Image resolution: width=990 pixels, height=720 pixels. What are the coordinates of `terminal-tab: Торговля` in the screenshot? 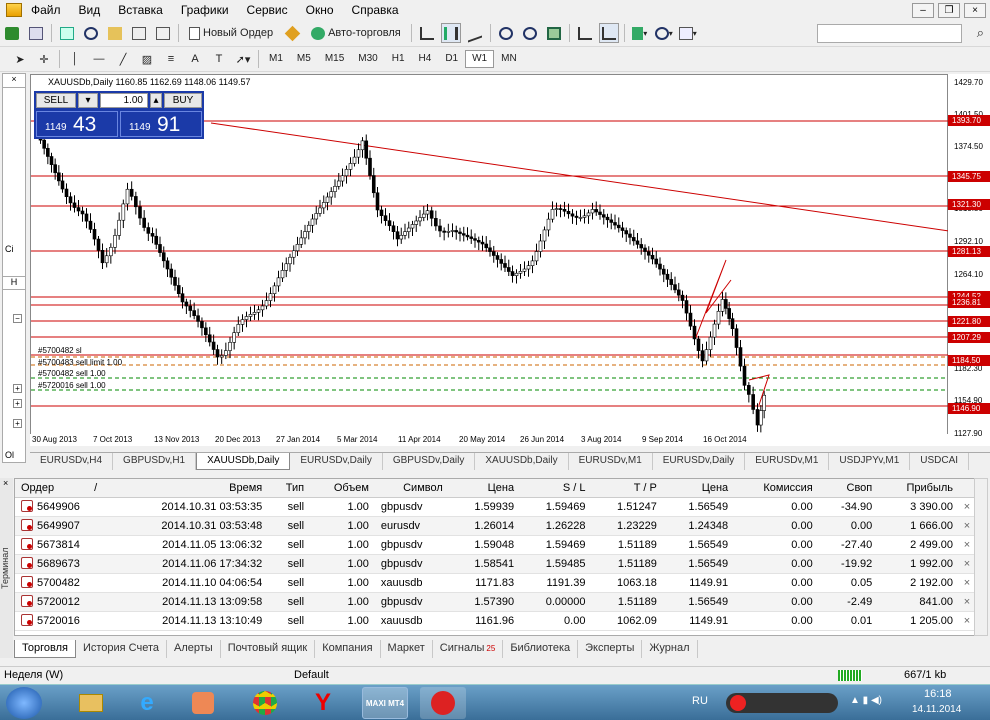 It's located at (45, 649).